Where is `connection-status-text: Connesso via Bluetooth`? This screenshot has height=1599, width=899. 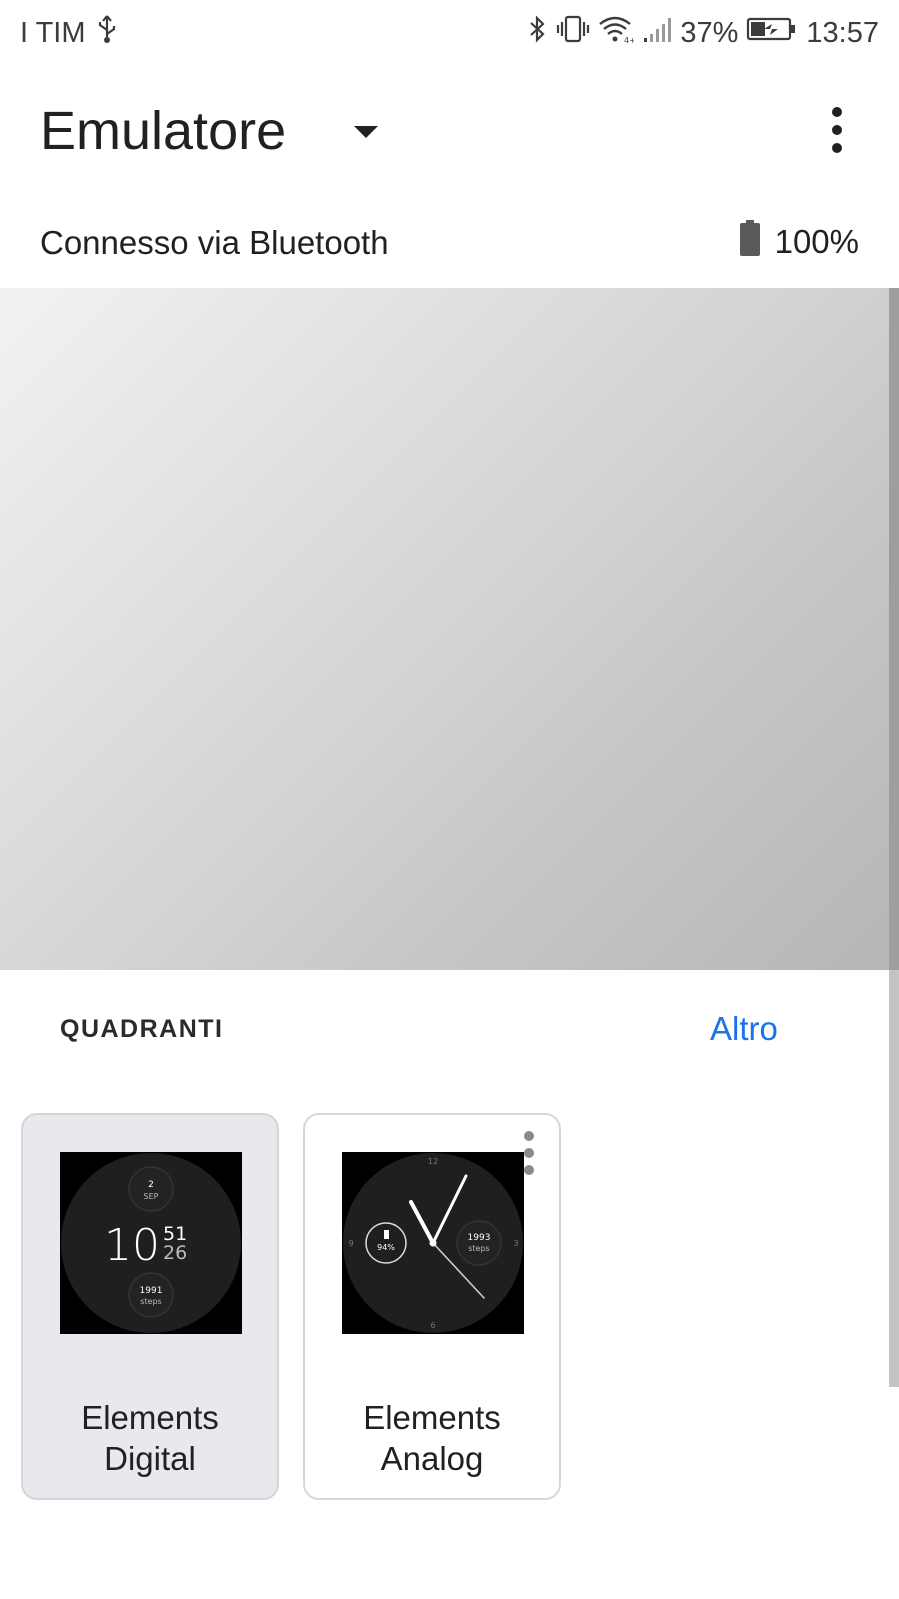 connection-status-text: Connesso via Bluetooth is located at coordinates (214, 242).